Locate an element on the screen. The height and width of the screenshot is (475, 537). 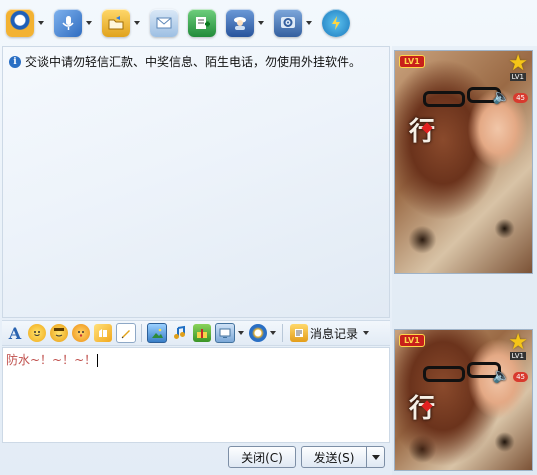
gift-icon is located at coordinates (202, 333).